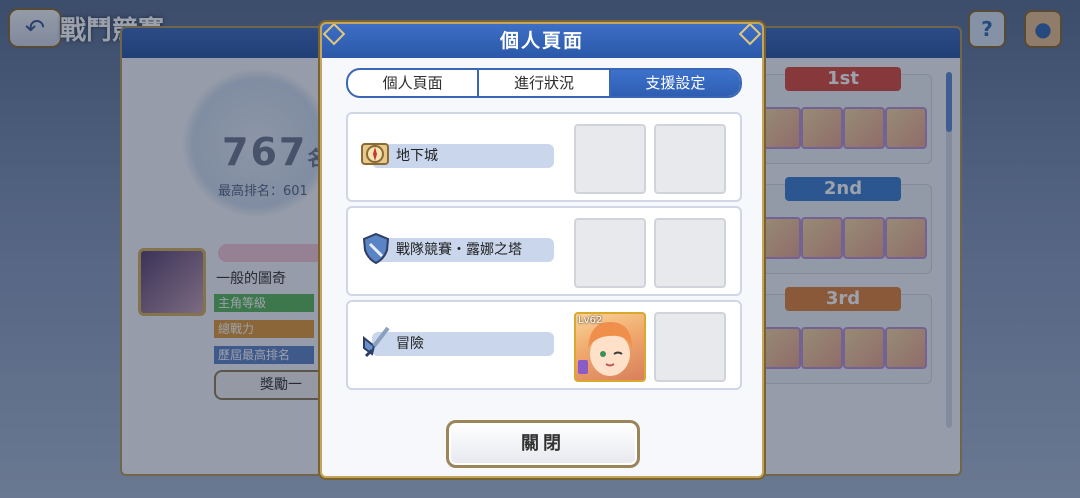 The height and width of the screenshot is (498, 1080). What do you see at coordinates (675, 83) in the screenshot?
I see `tab-support-settings: 支援設定` at bounding box center [675, 83].